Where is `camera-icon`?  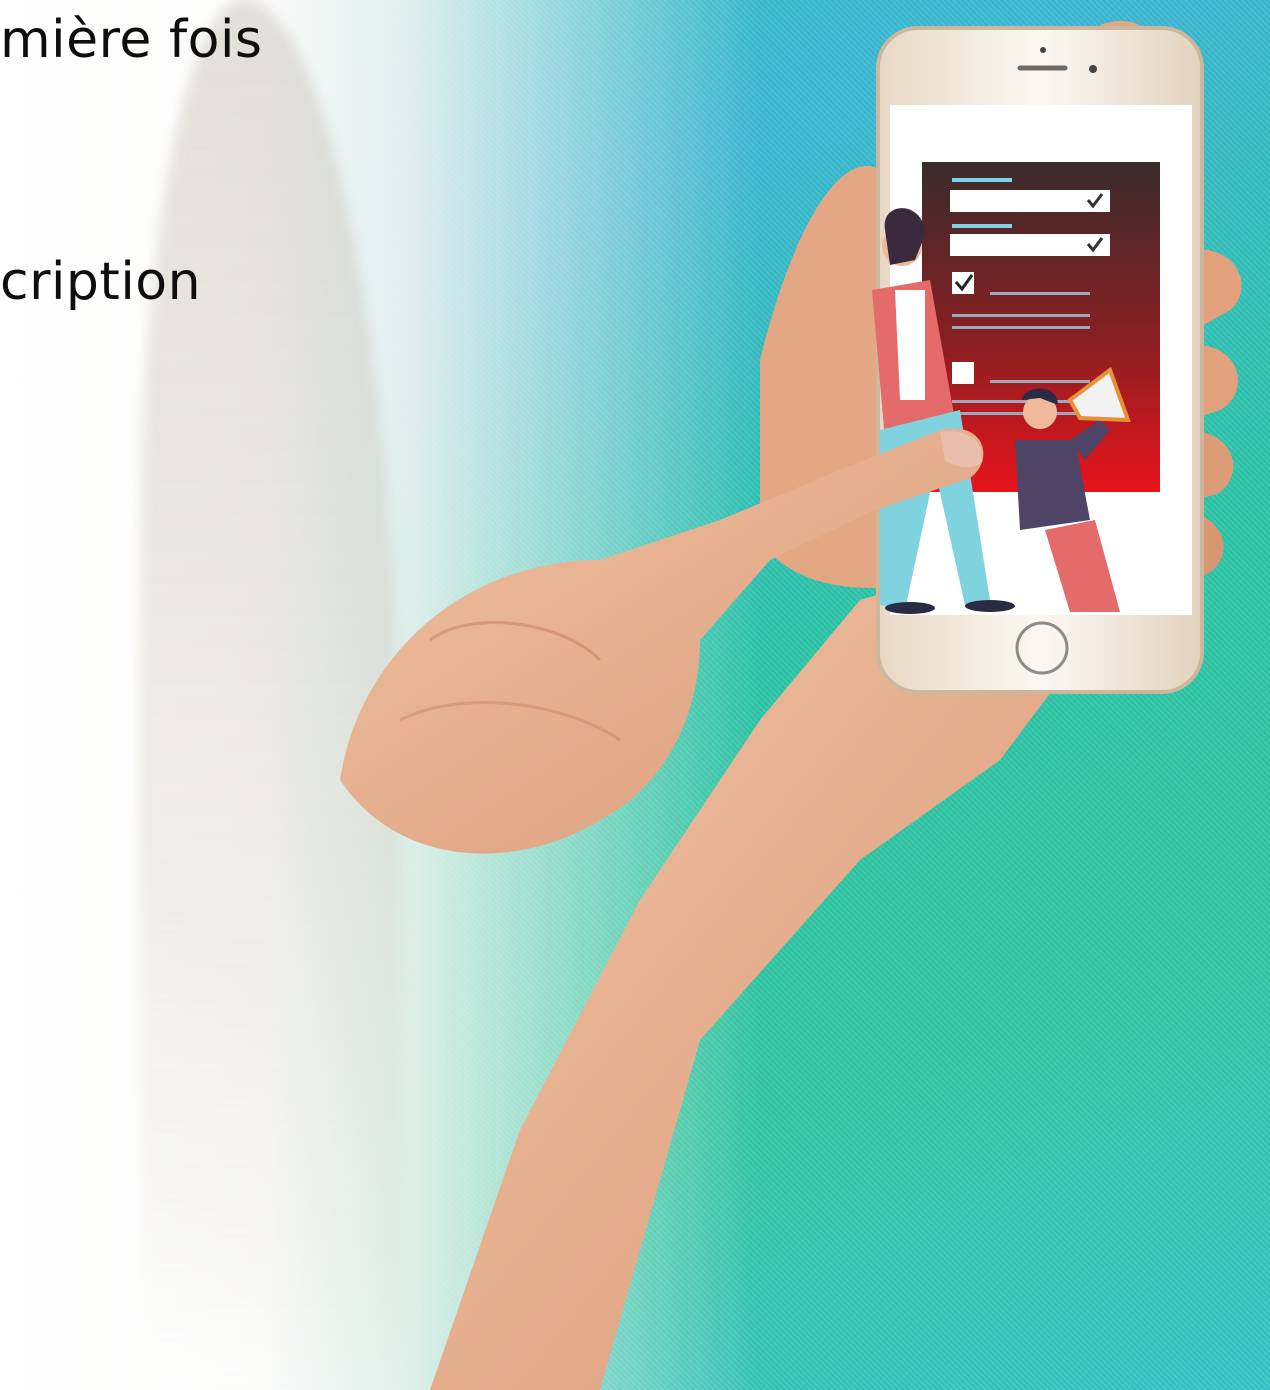
camera-icon is located at coordinates (1043, 50).